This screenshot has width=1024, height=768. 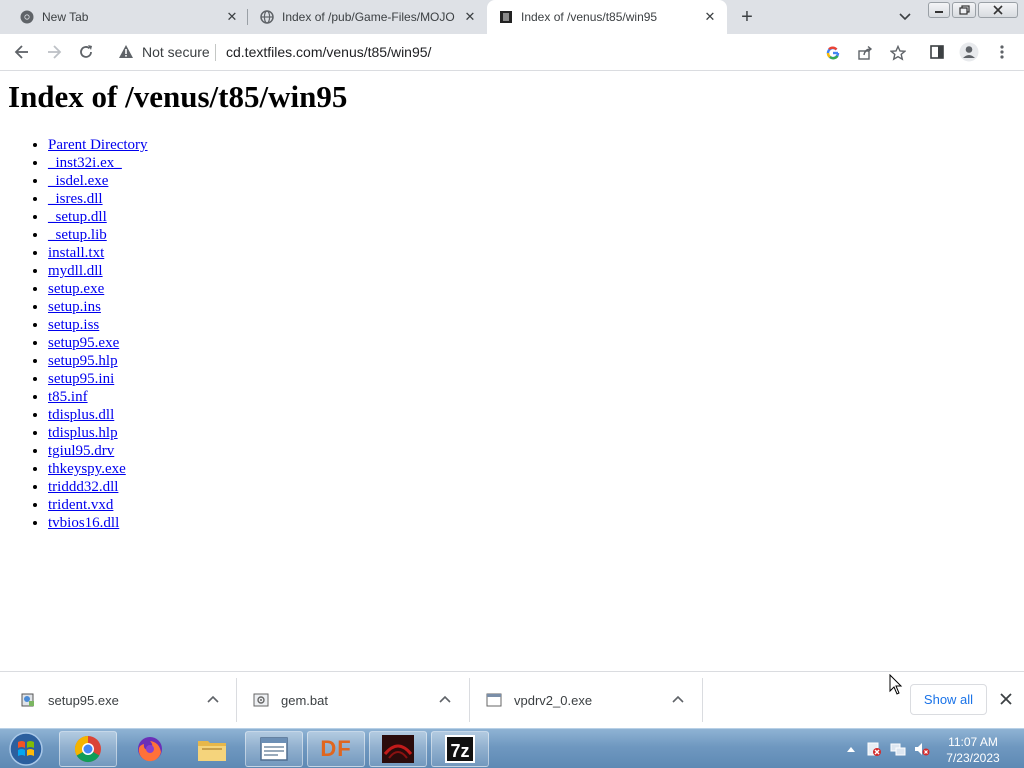 What do you see at coordinates (865, 53) in the screenshot?
I see `share-icon` at bounding box center [865, 53].